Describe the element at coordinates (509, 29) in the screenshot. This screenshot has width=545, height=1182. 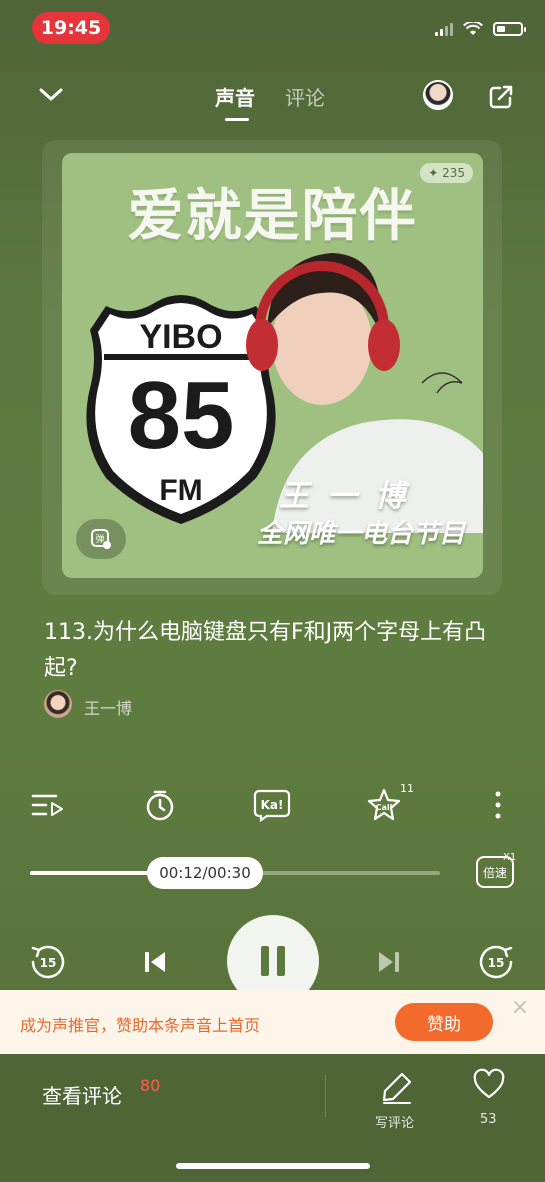
I see `battery-icon` at that location.